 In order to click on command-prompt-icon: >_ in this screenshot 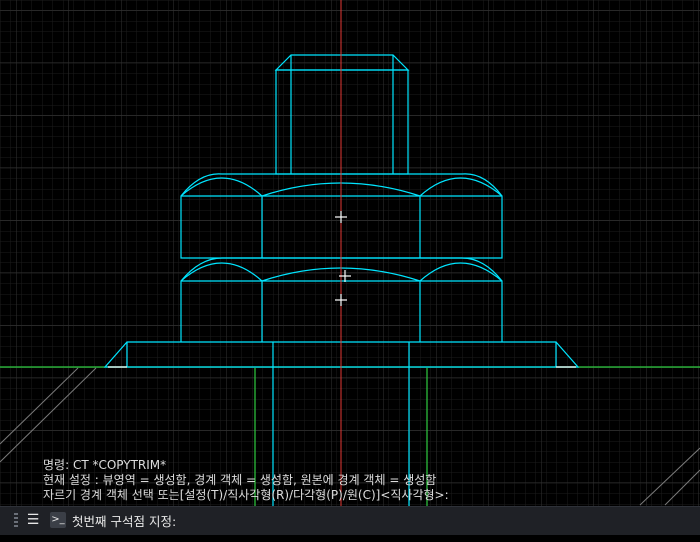, I will do `click(58, 520)`.